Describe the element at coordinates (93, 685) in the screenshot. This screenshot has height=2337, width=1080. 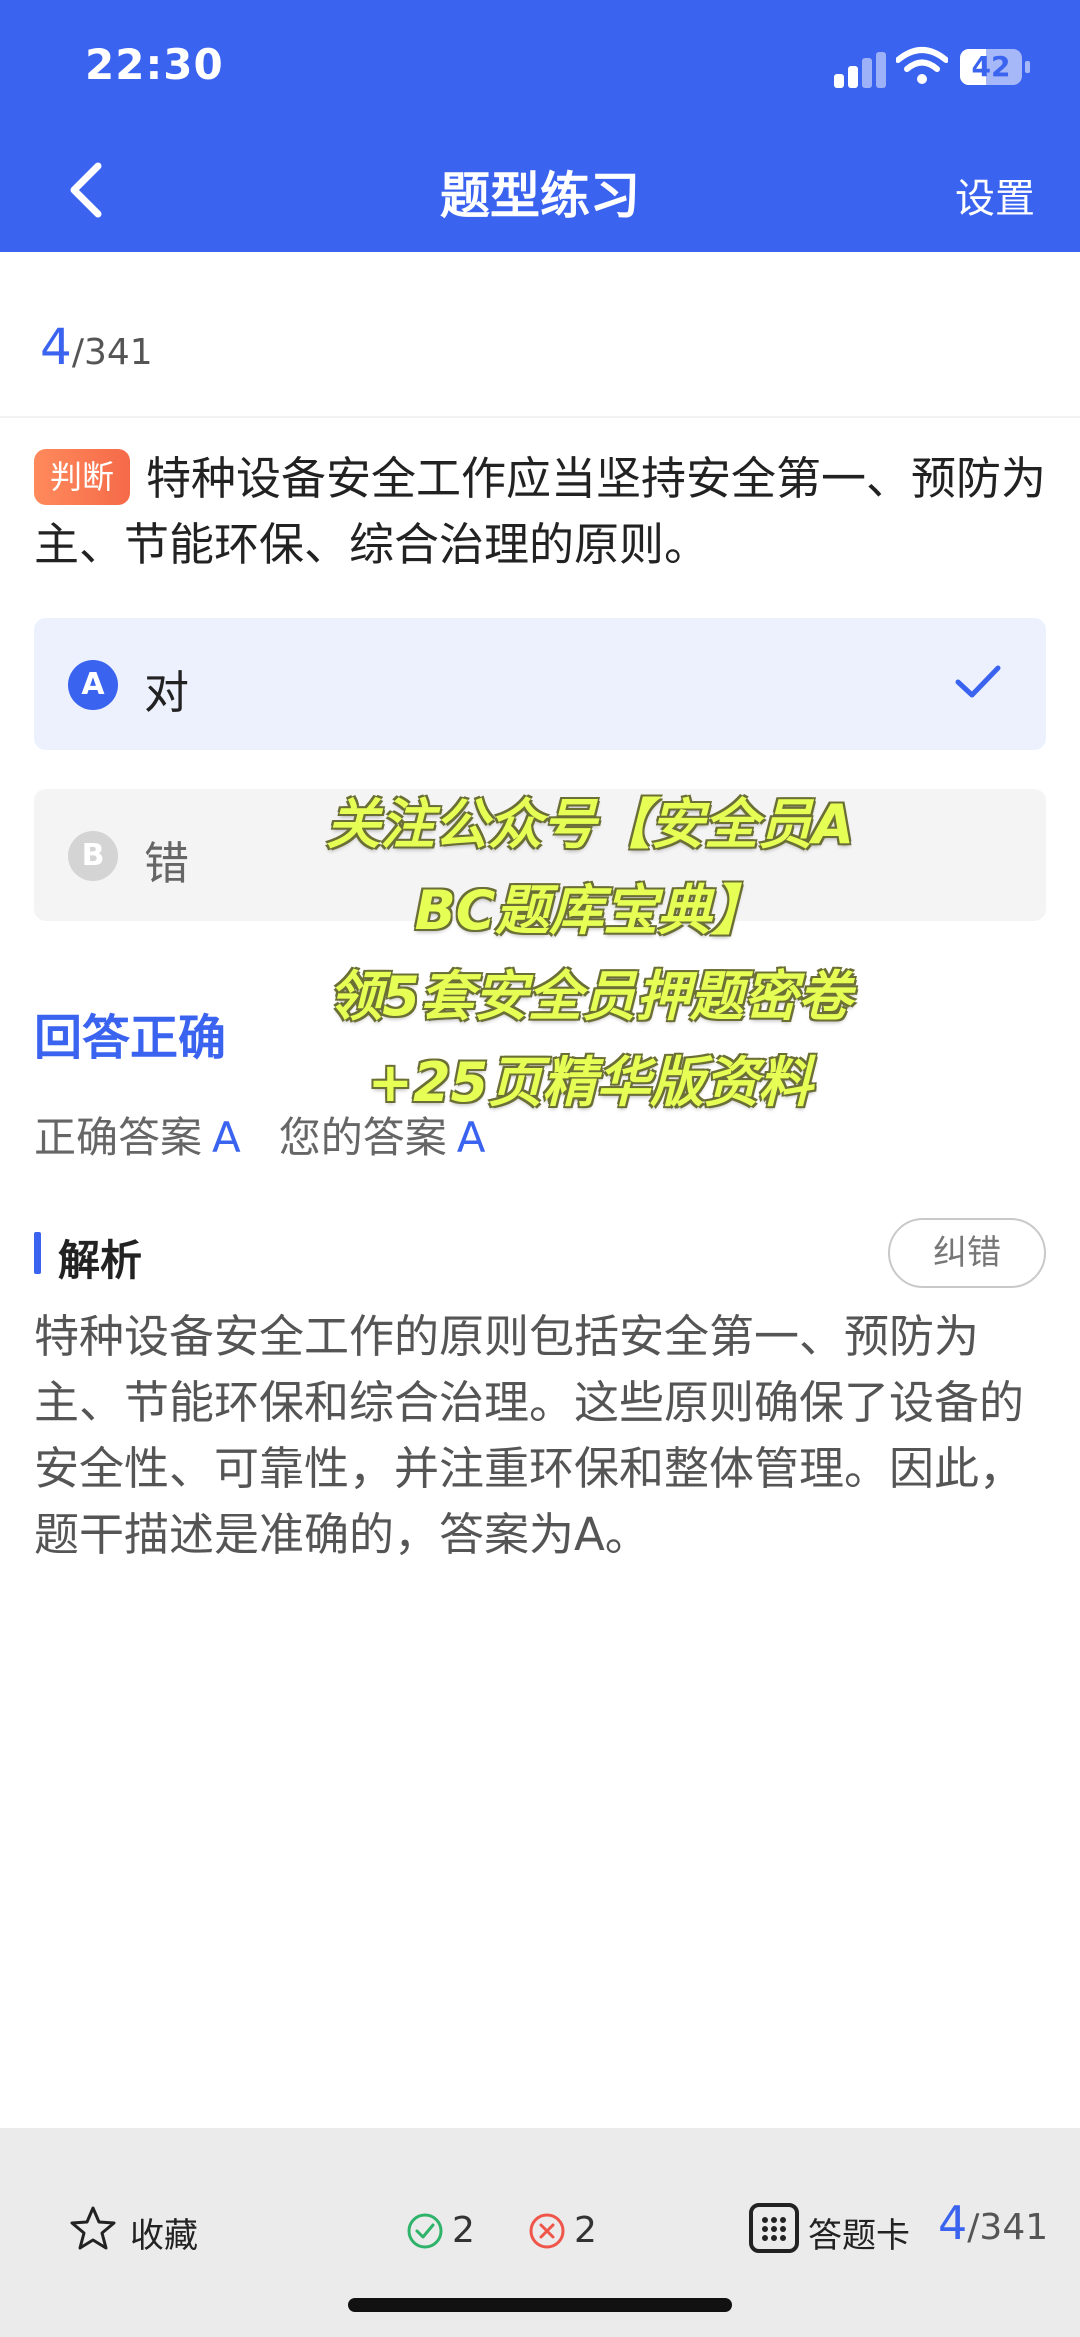
I see `option-a-letter: A` at that location.